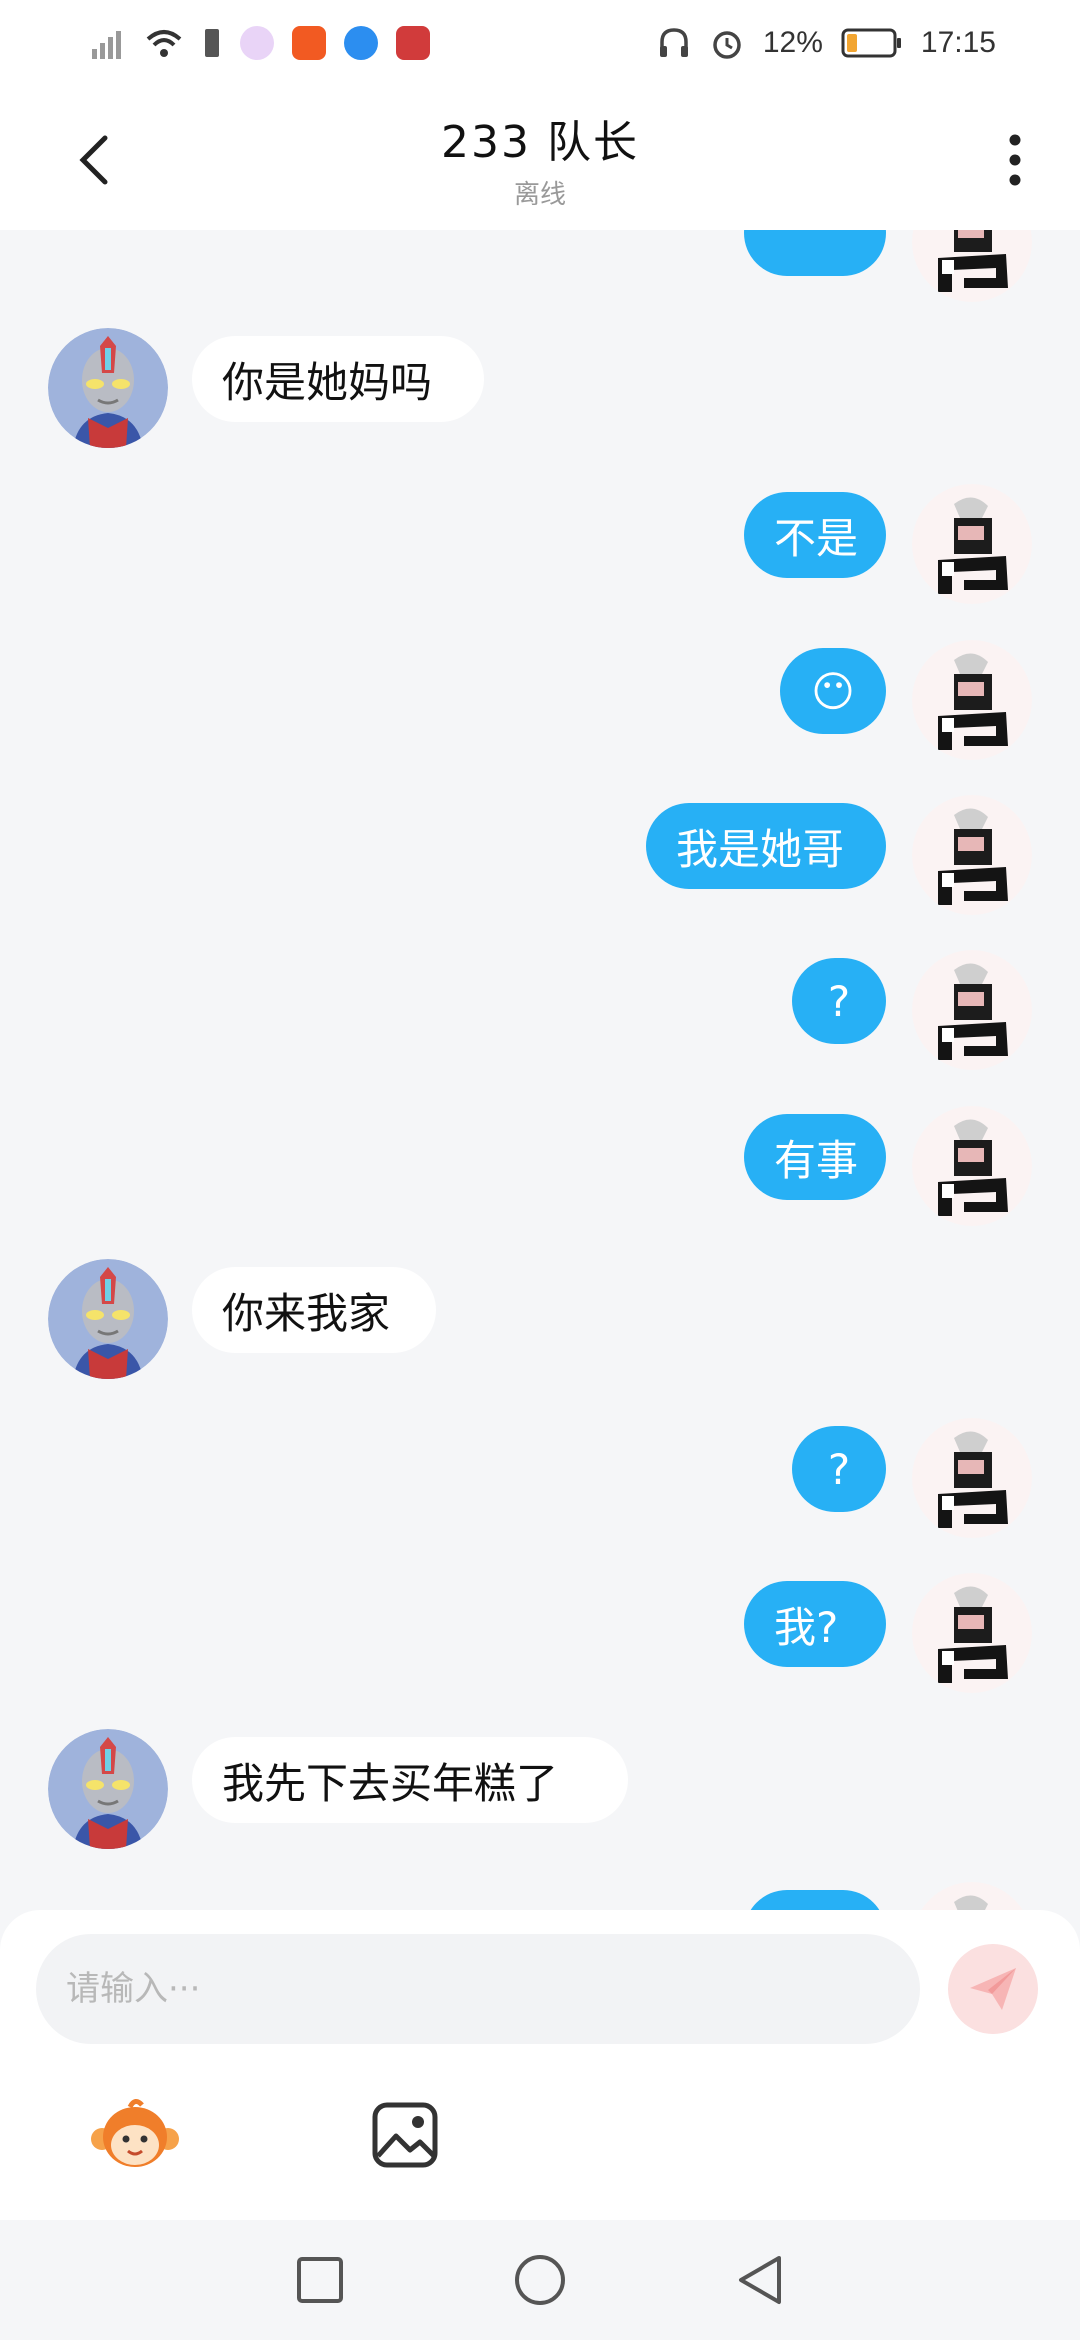  What do you see at coordinates (815, 1624) in the screenshot?
I see `sent-message-bubble: 我?` at bounding box center [815, 1624].